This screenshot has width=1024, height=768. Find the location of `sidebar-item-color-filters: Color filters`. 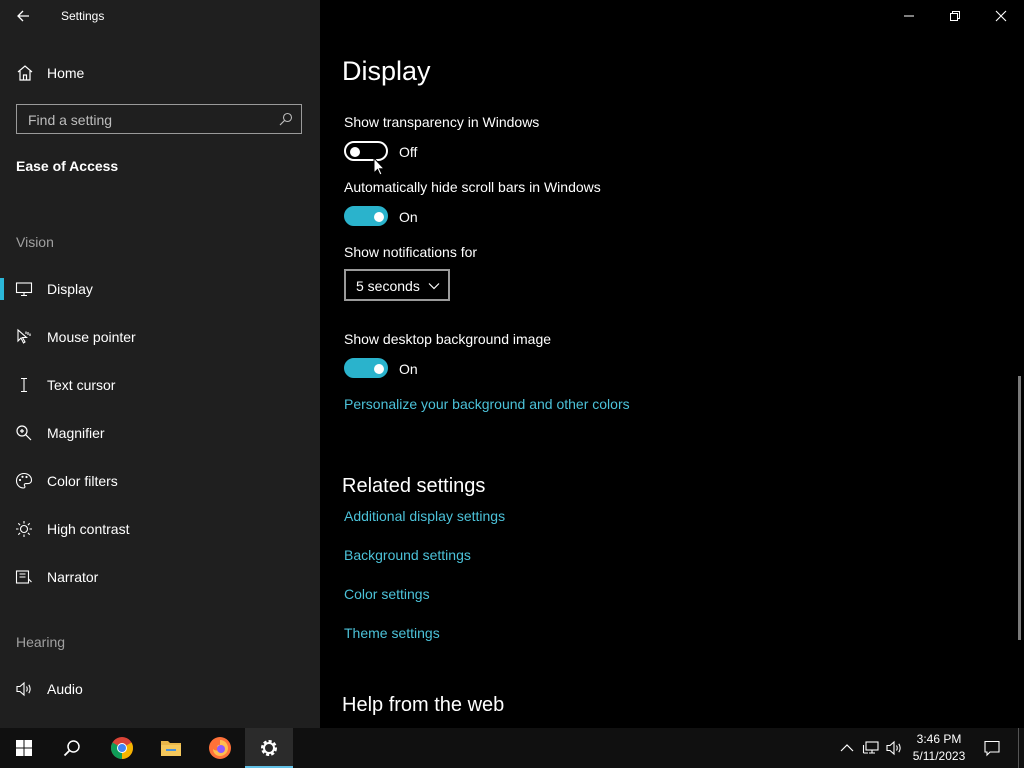

sidebar-item-color-filters: Color filters is located at coordinates (160, 481).